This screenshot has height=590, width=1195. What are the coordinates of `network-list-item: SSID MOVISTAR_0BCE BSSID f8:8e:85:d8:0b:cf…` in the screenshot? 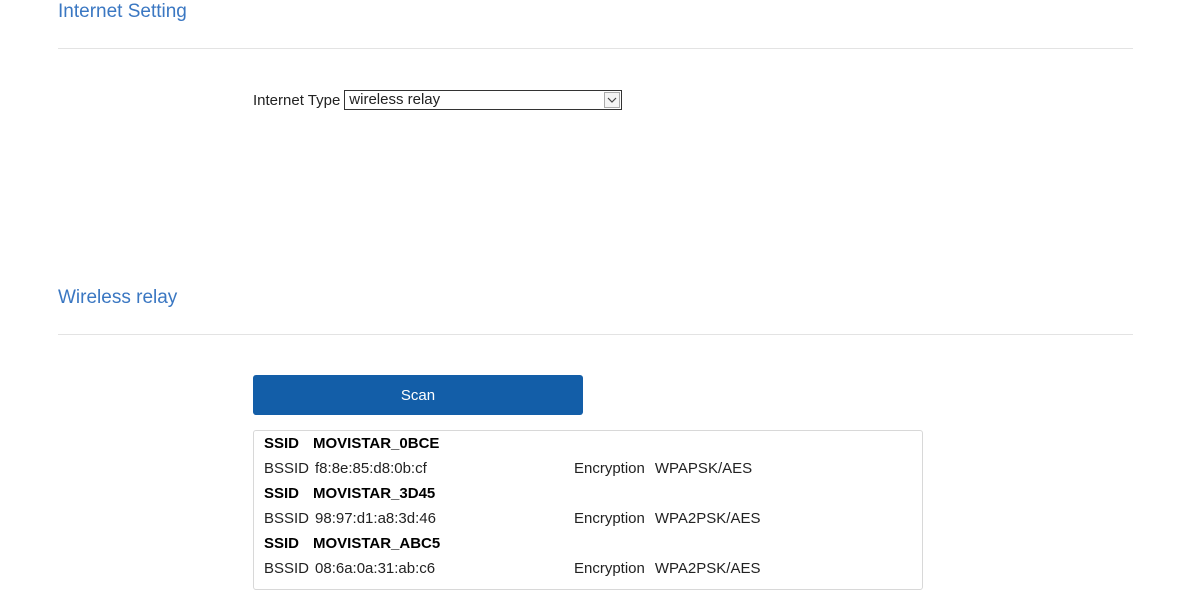 It's located at (588, 456).